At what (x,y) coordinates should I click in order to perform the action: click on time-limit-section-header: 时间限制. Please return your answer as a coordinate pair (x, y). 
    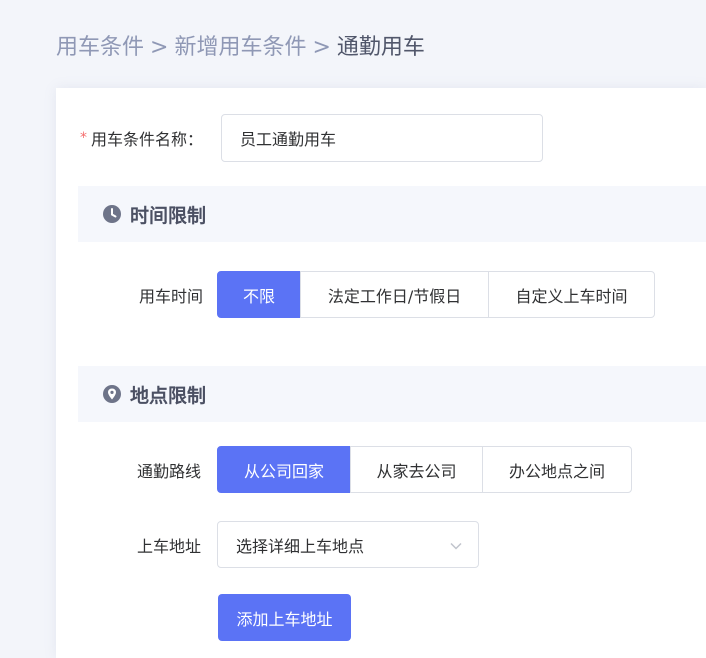
    Looking at the image, I should click on (392, 214).